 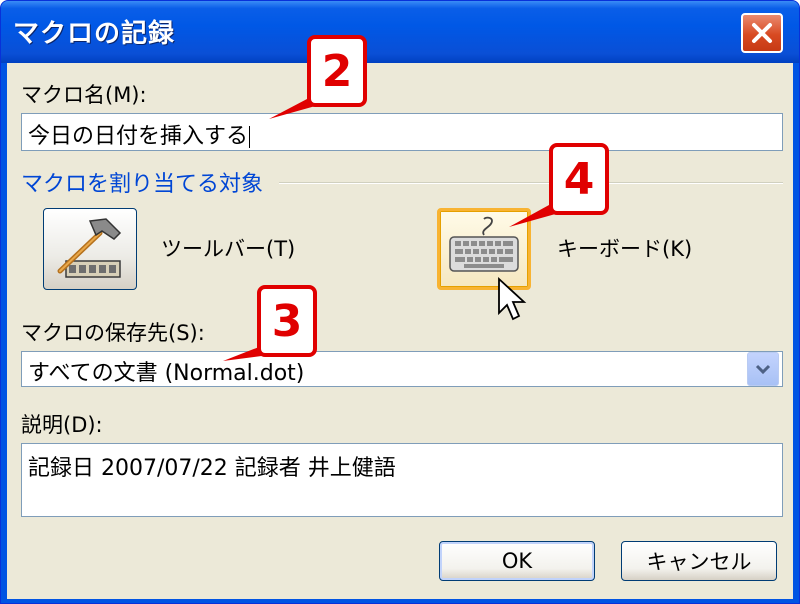 I want to click on description-value: 記録日 2007/07/22 記録者 井上健語, so click(x=212, y=468).